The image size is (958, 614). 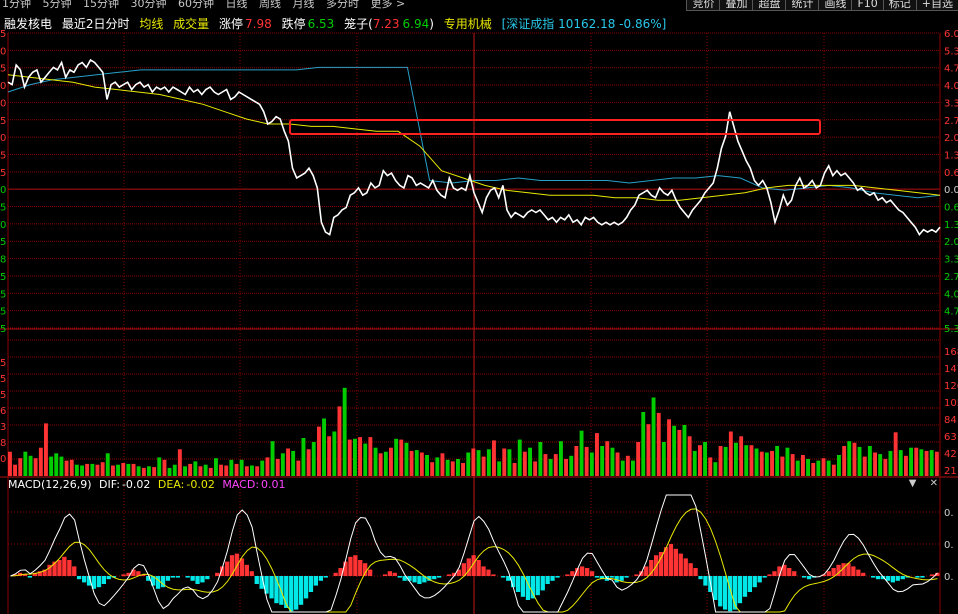 What do you see at coordinates (951, 329) in the screenshot?
I see `price-tick-label: 5.3` at bounding box center [951, 329].